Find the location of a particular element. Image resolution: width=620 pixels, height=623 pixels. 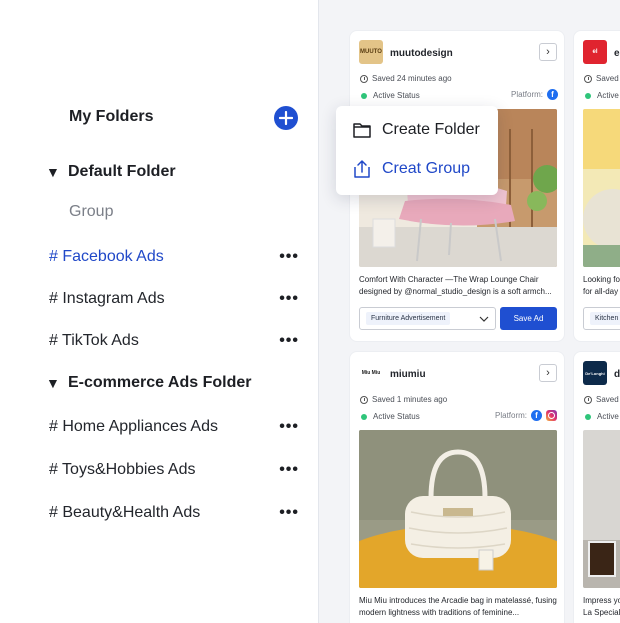

brand-name: miumiu is located at coordinates (408, 374).